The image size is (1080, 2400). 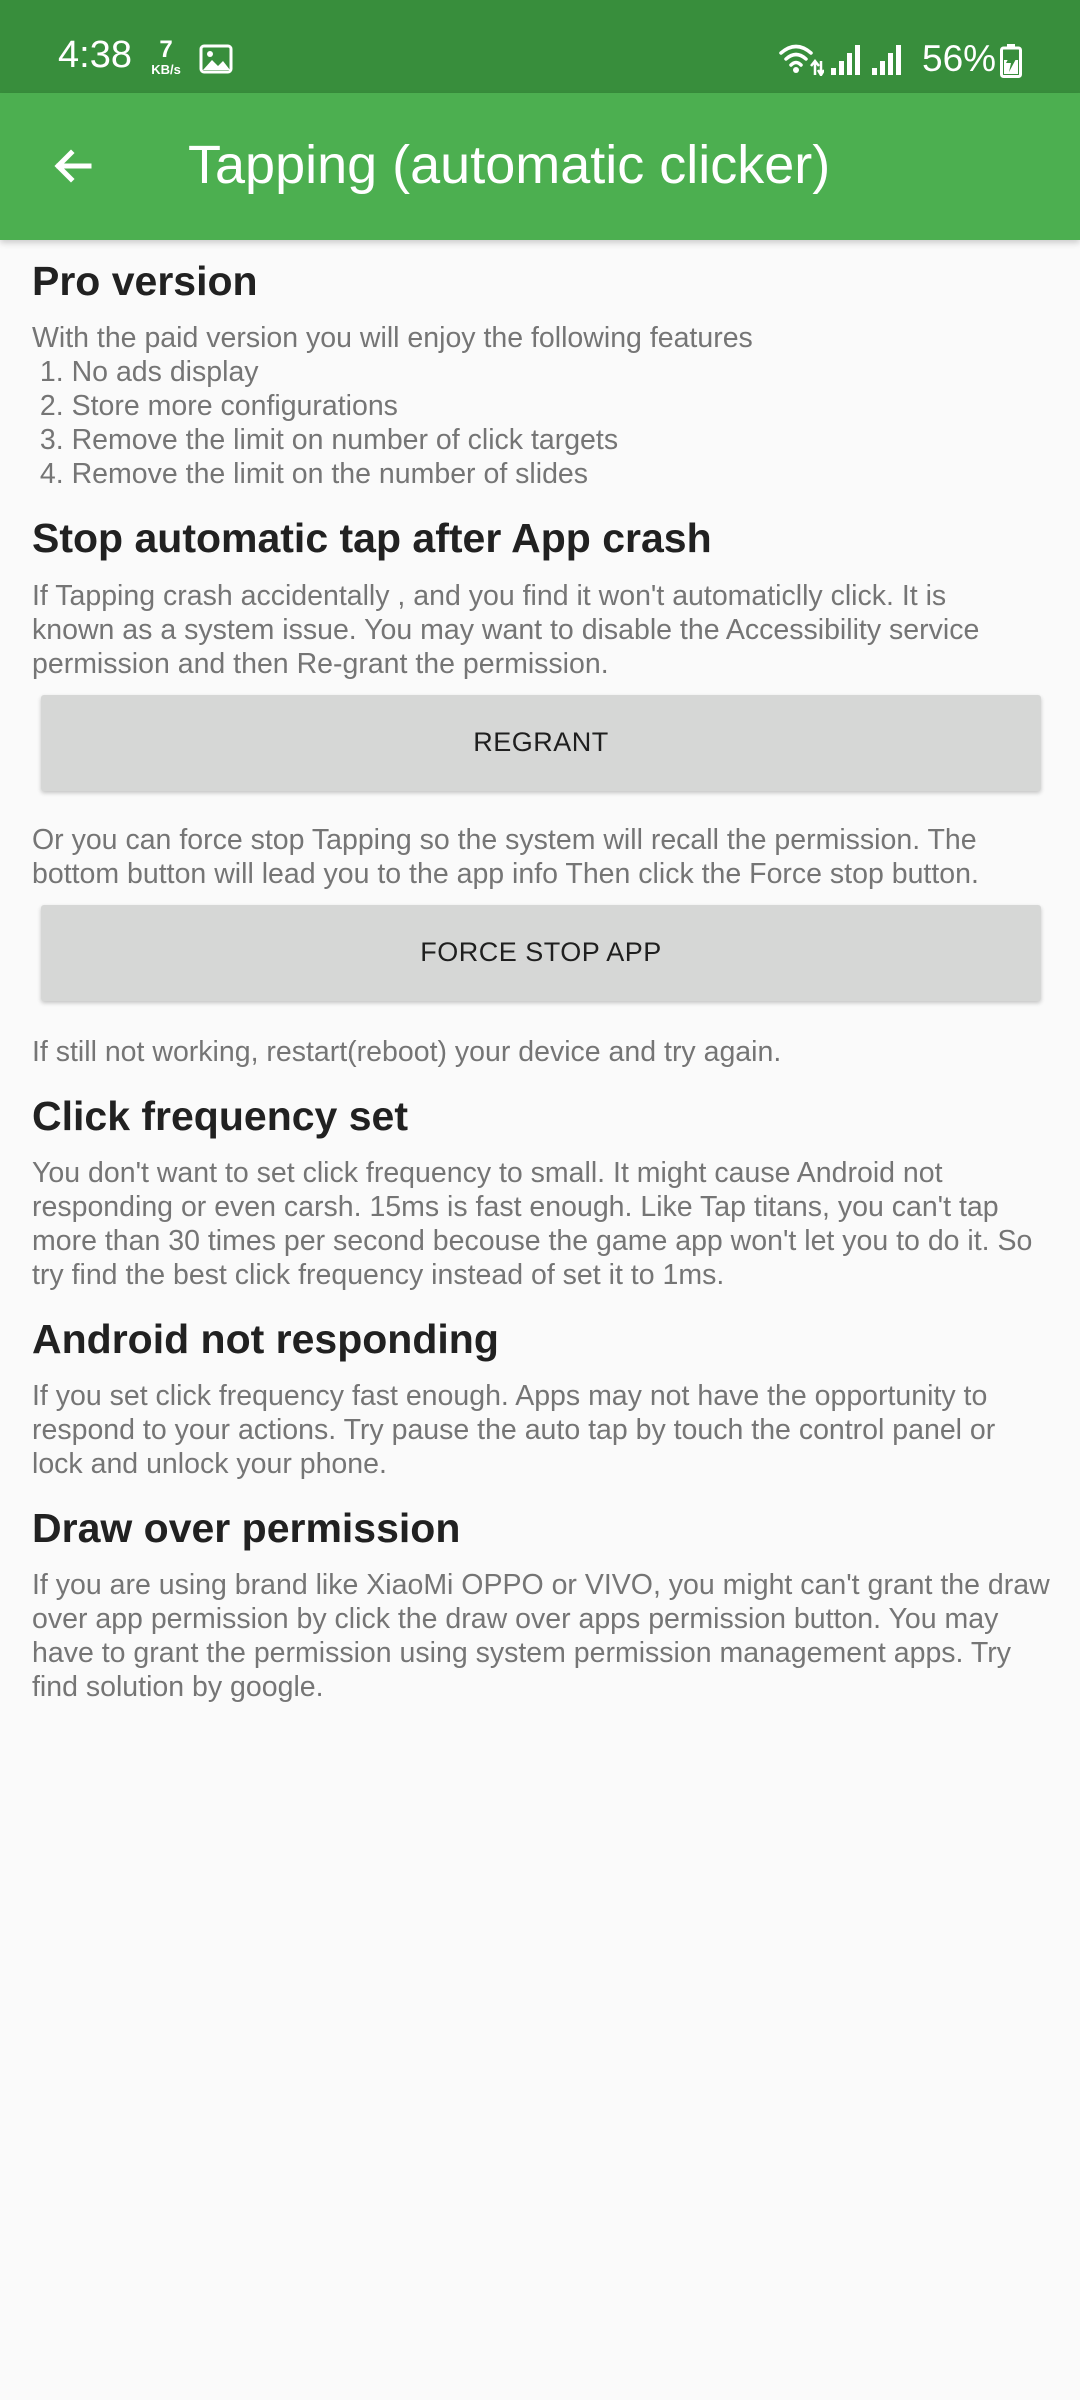 I want to click on battery-percentage: 56%, so click(x=959, y=58).